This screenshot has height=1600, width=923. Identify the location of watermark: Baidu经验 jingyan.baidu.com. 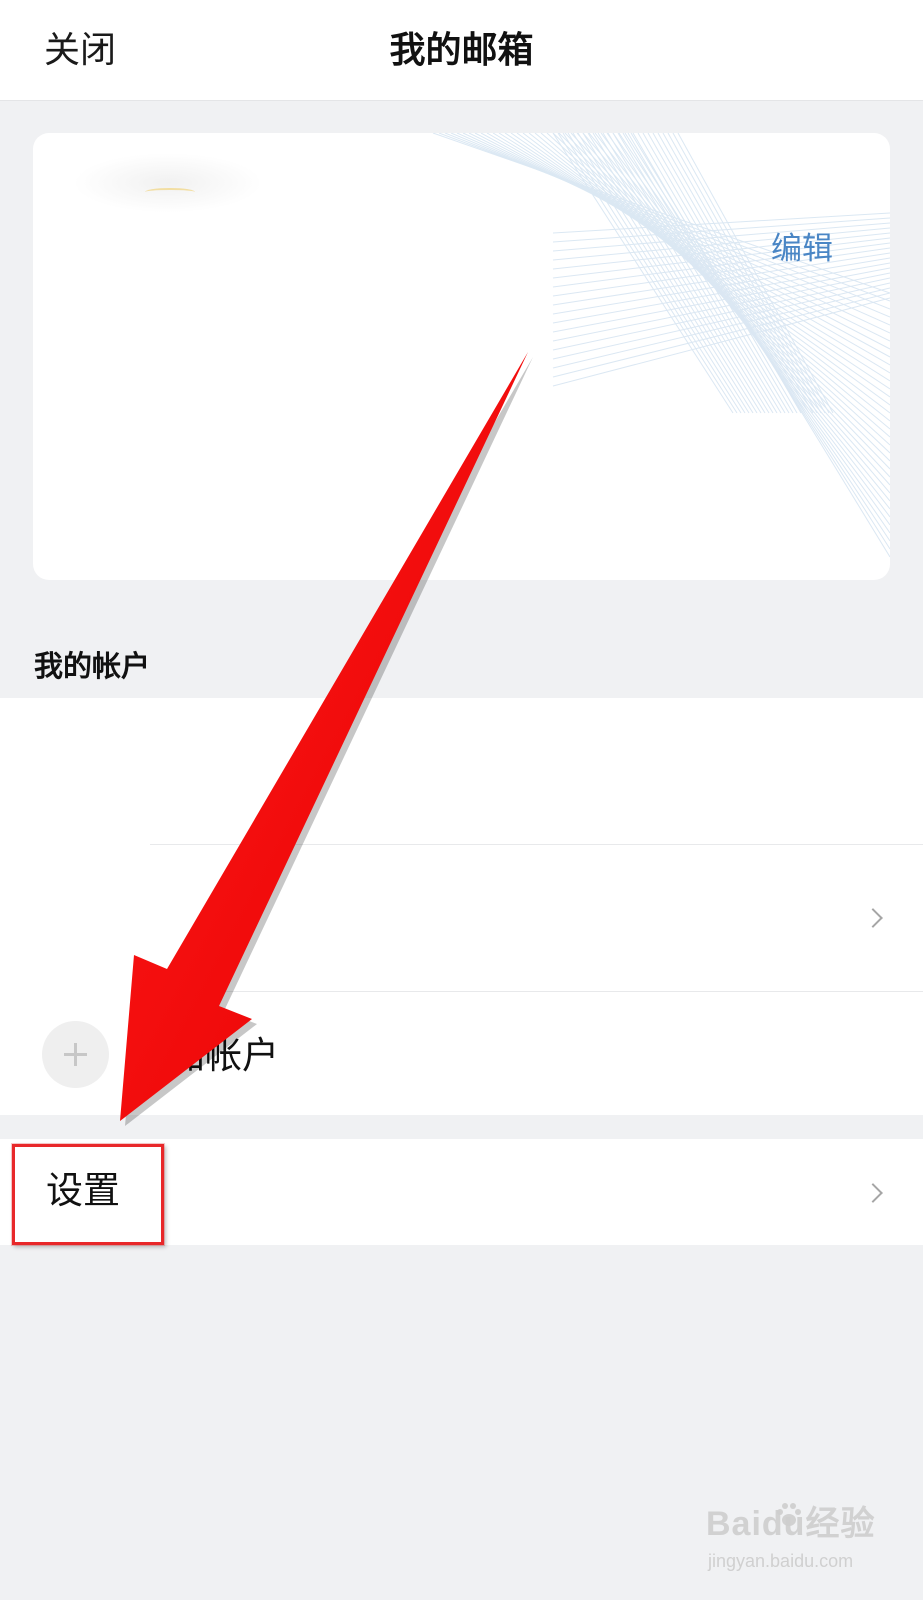
(791, 1540).